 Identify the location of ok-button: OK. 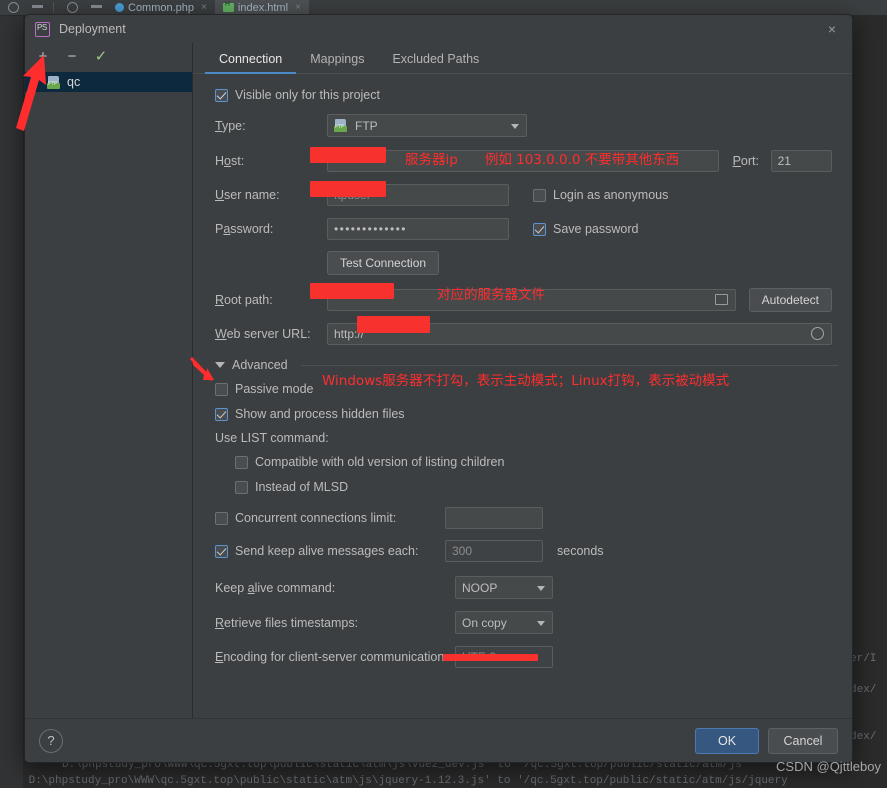
(727, 740).